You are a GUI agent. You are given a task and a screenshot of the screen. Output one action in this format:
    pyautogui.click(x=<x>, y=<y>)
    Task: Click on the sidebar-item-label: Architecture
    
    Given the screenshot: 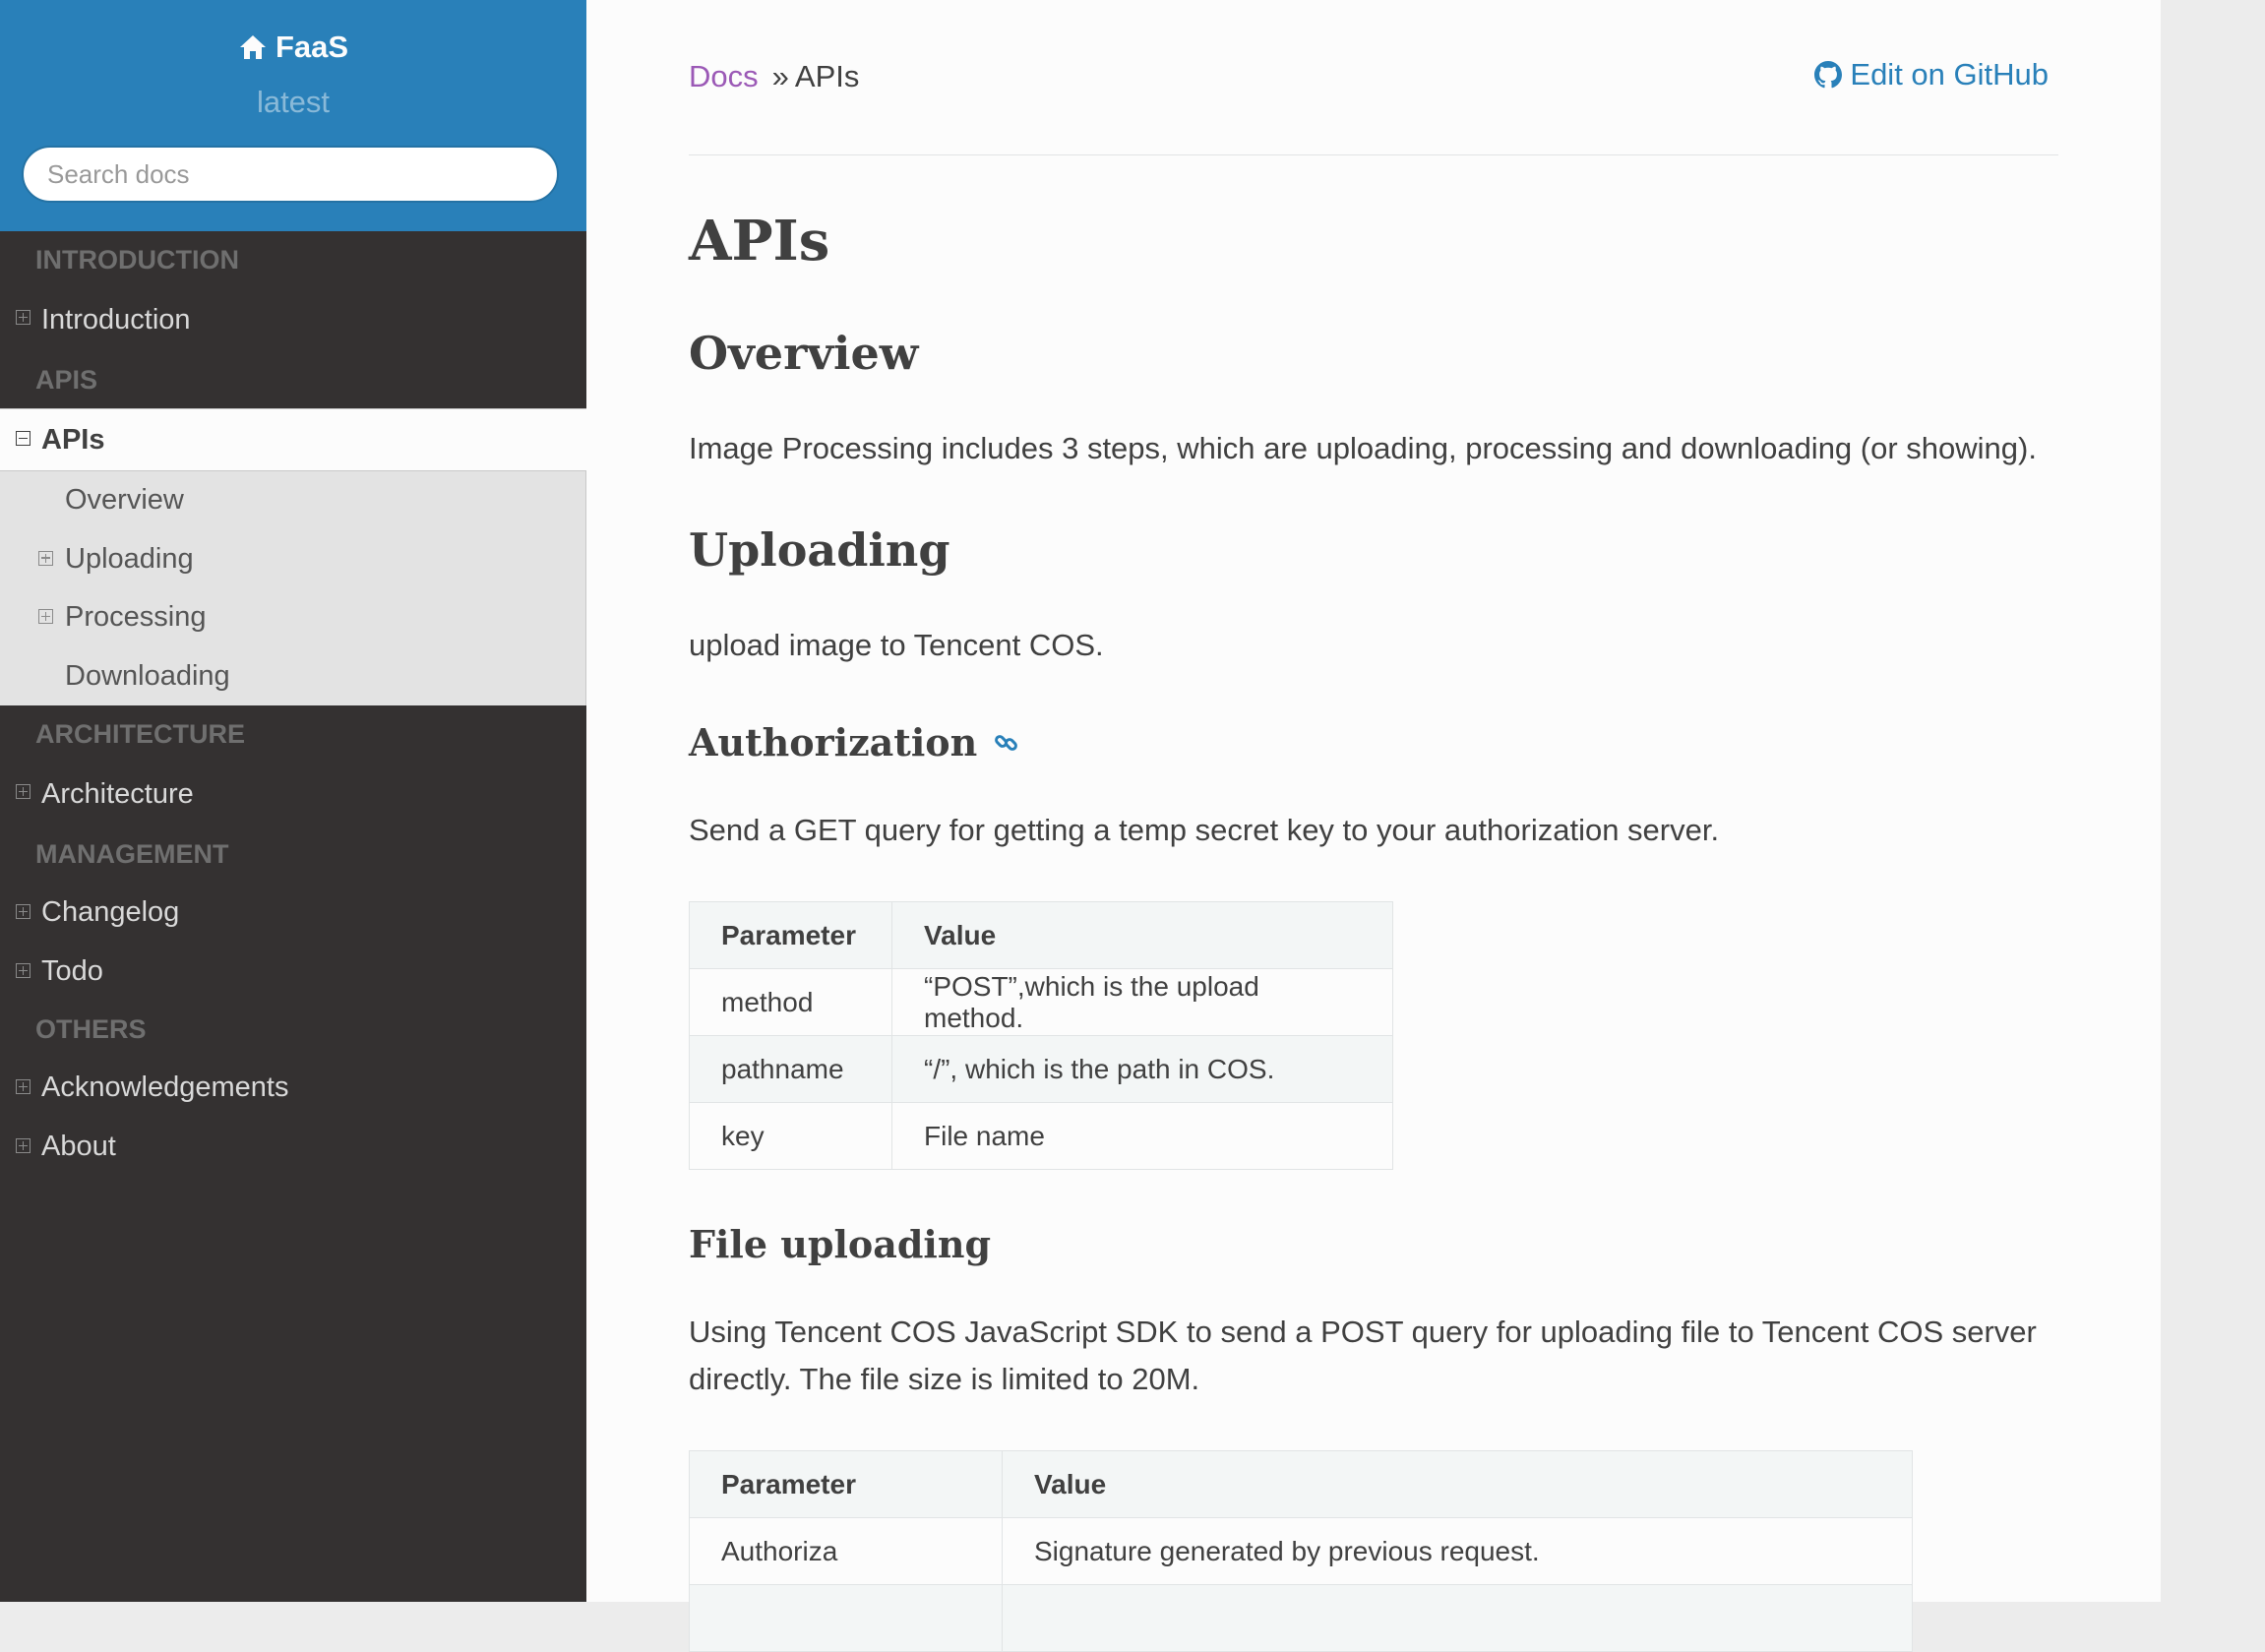 What is the action you would take?
    pyautogui.click(x=117, y=794)
    